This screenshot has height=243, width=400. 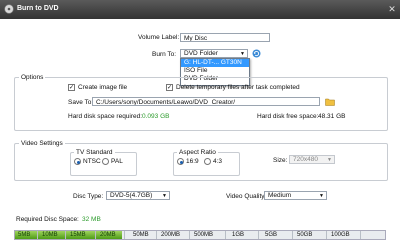 What do you see at coordinates (218, 161) in the screenshot?
I see `ratio-4-3-label: 4:3` at bounding box center [218, 161].